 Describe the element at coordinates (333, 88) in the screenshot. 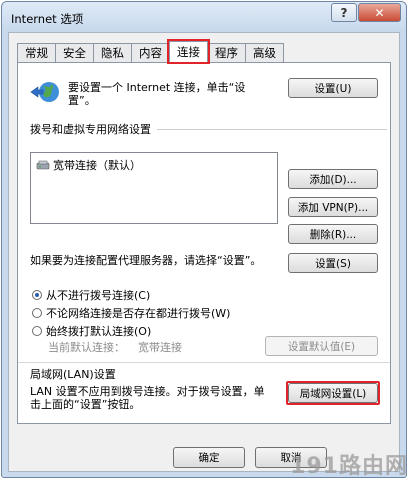

I see `setup-button: 设置(U)` at that location.